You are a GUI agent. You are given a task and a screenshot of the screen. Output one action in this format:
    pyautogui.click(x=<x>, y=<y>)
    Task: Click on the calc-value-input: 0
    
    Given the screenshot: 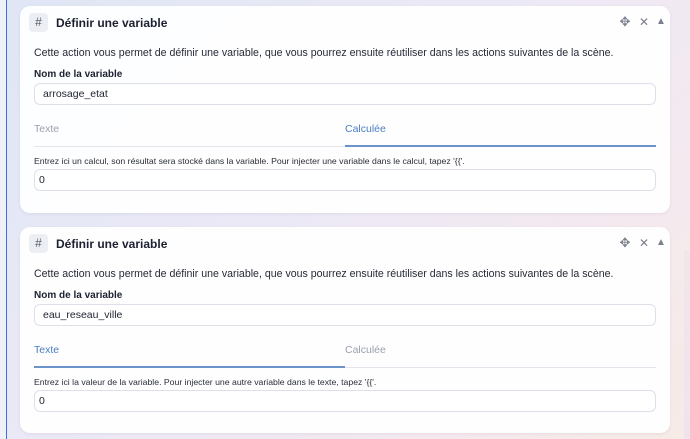 What is the action you would take?
    pyautogui.click(x=345, y=180)
    